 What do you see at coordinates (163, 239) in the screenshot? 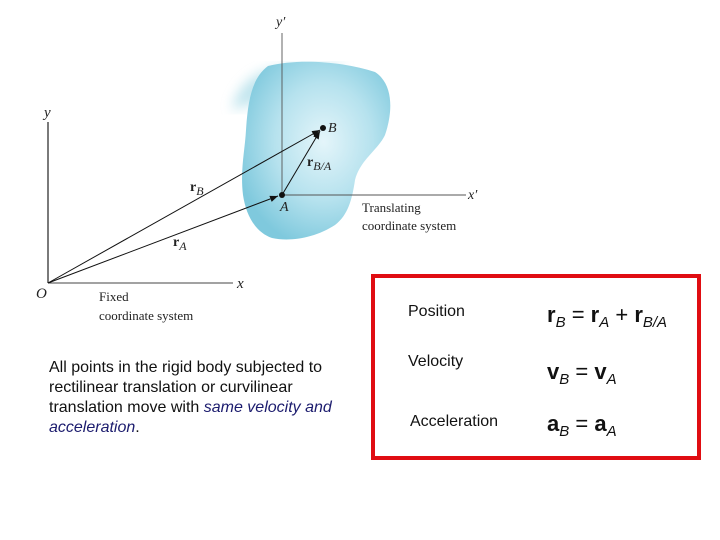
I see `vector-rA` at bounding box center [163, 239].